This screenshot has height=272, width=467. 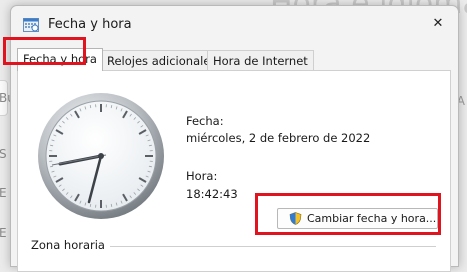 I want to click on clock-icon, so click(x=101, y=156).